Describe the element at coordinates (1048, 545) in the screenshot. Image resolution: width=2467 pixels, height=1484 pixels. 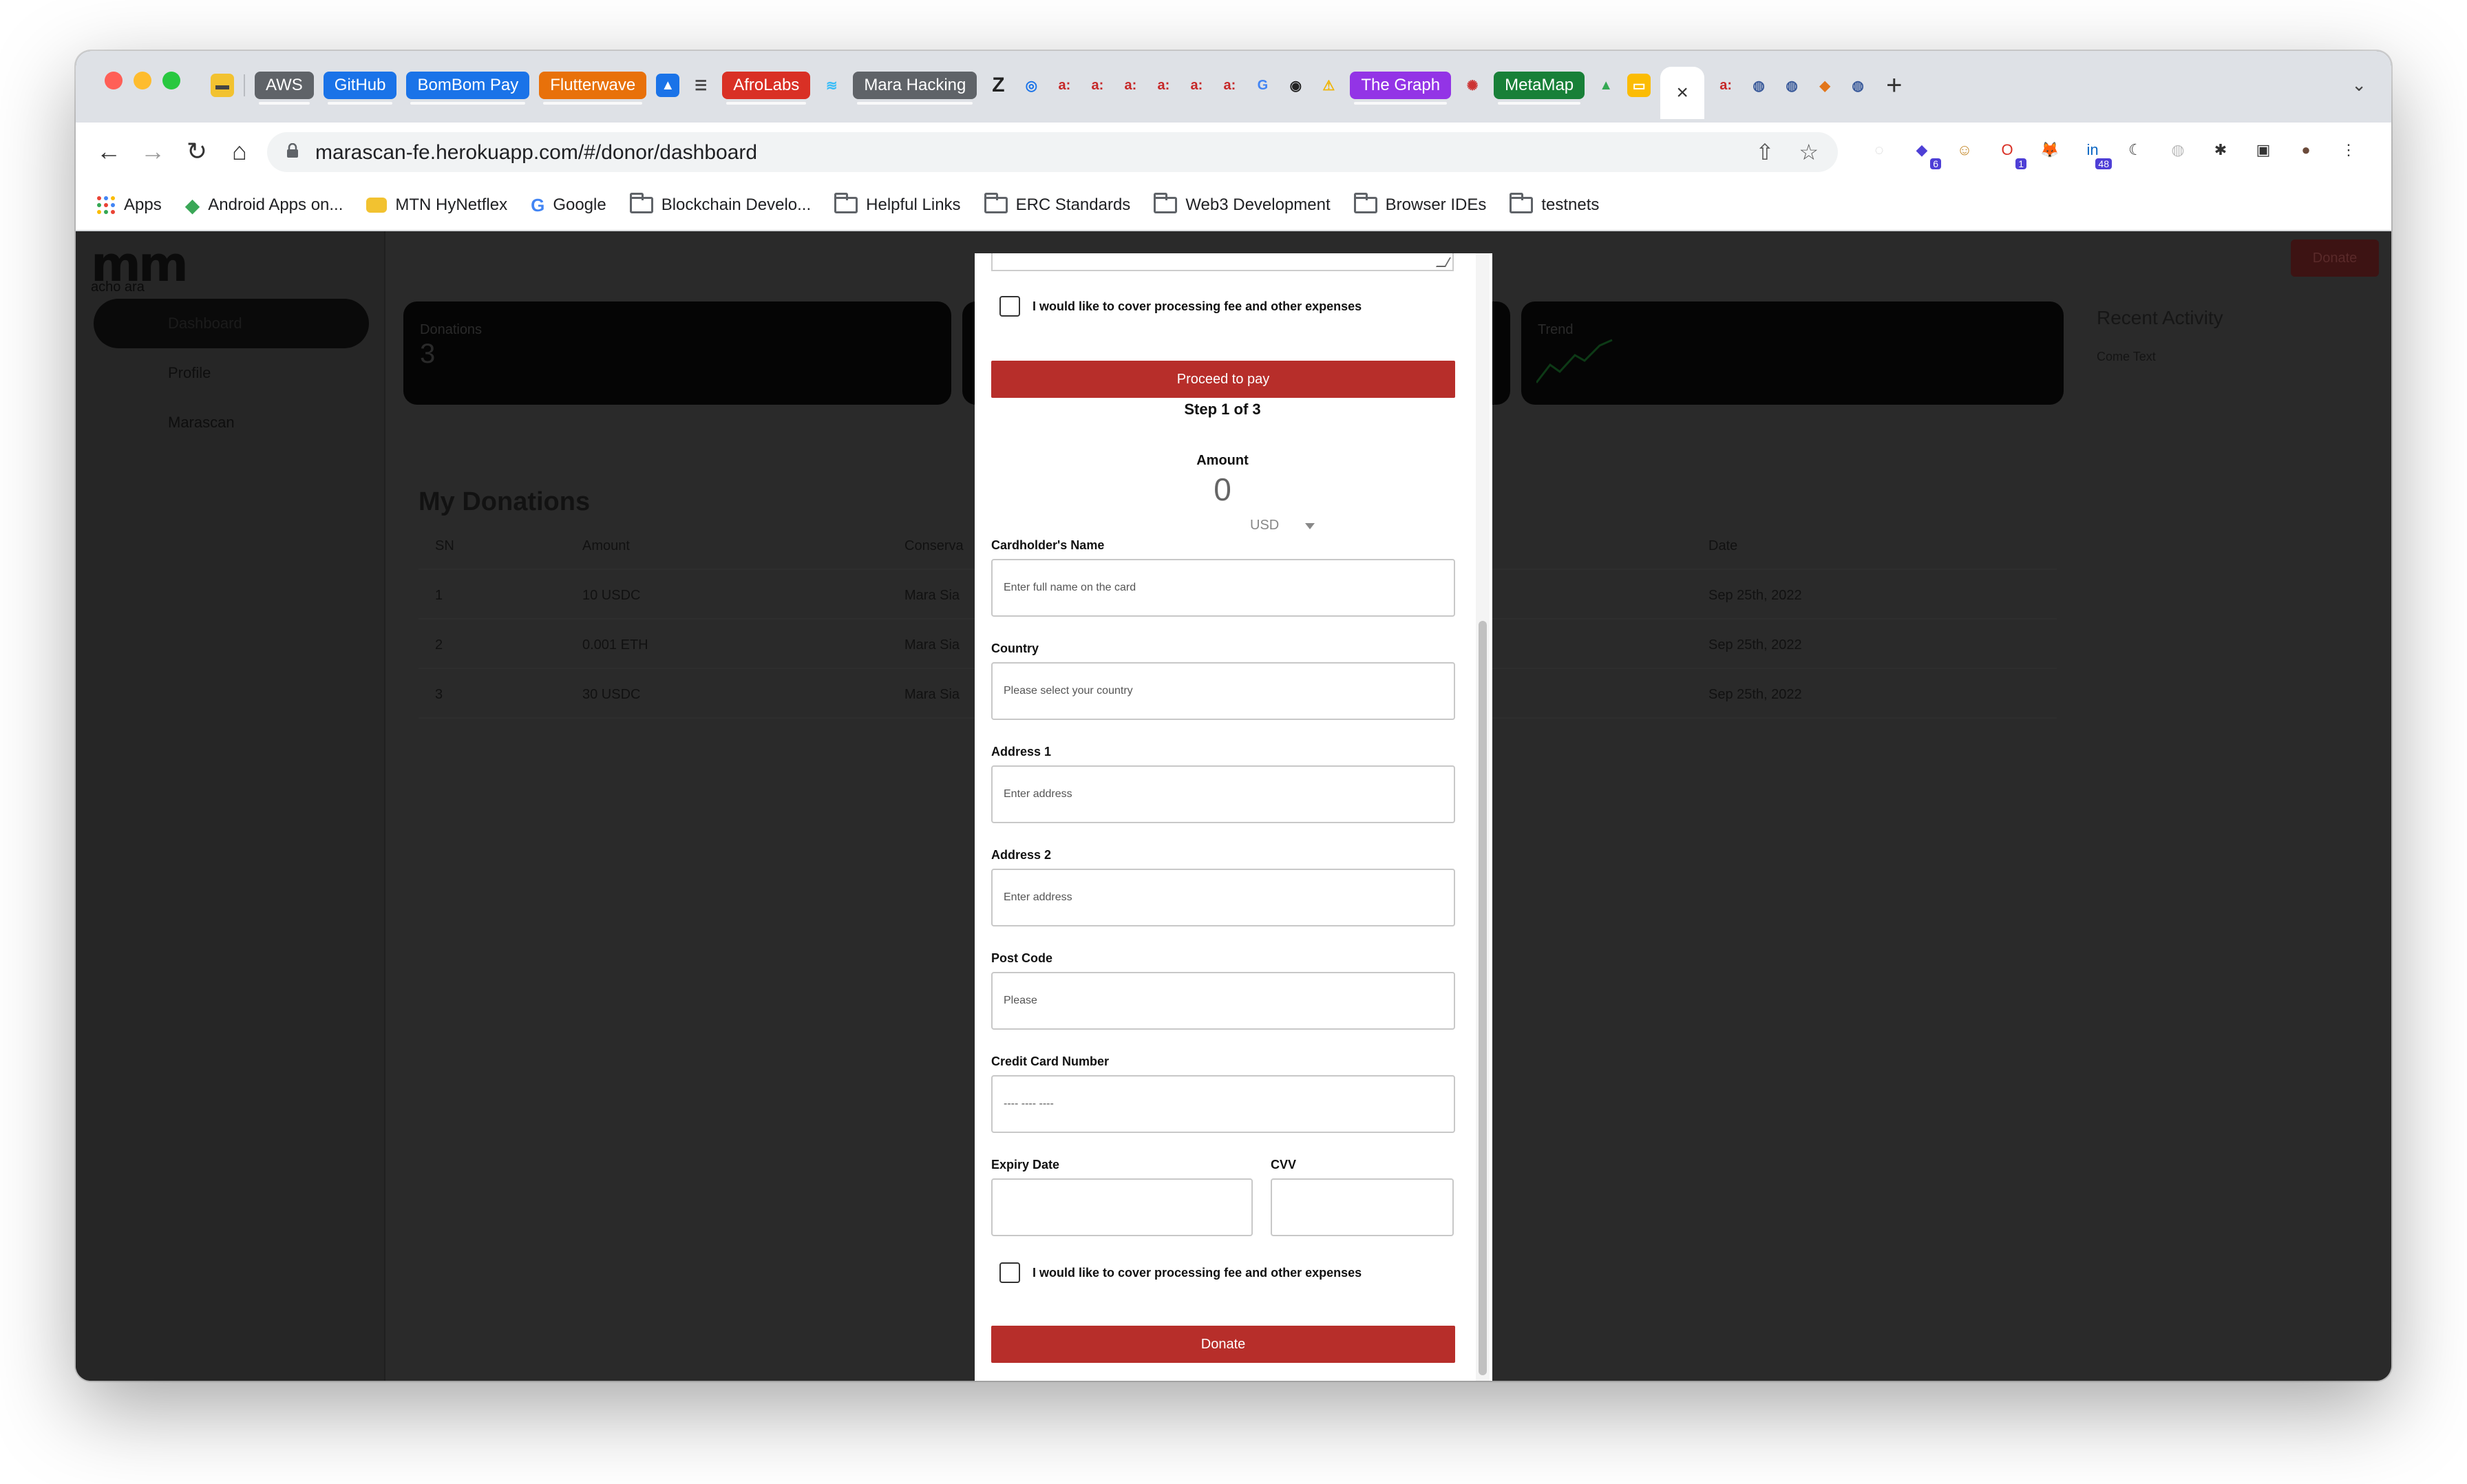
I see `cardholder-label: Cardholder's Name` at that location.